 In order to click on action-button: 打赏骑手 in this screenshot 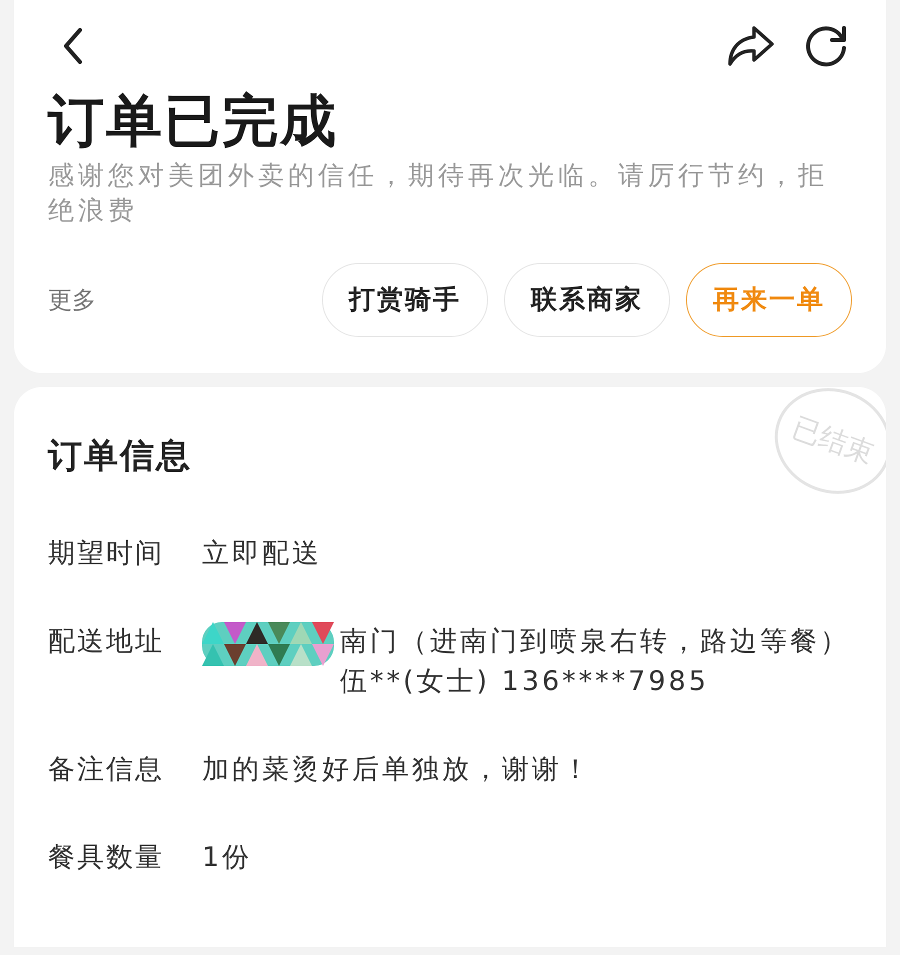, I will do `click(405, 300)`.